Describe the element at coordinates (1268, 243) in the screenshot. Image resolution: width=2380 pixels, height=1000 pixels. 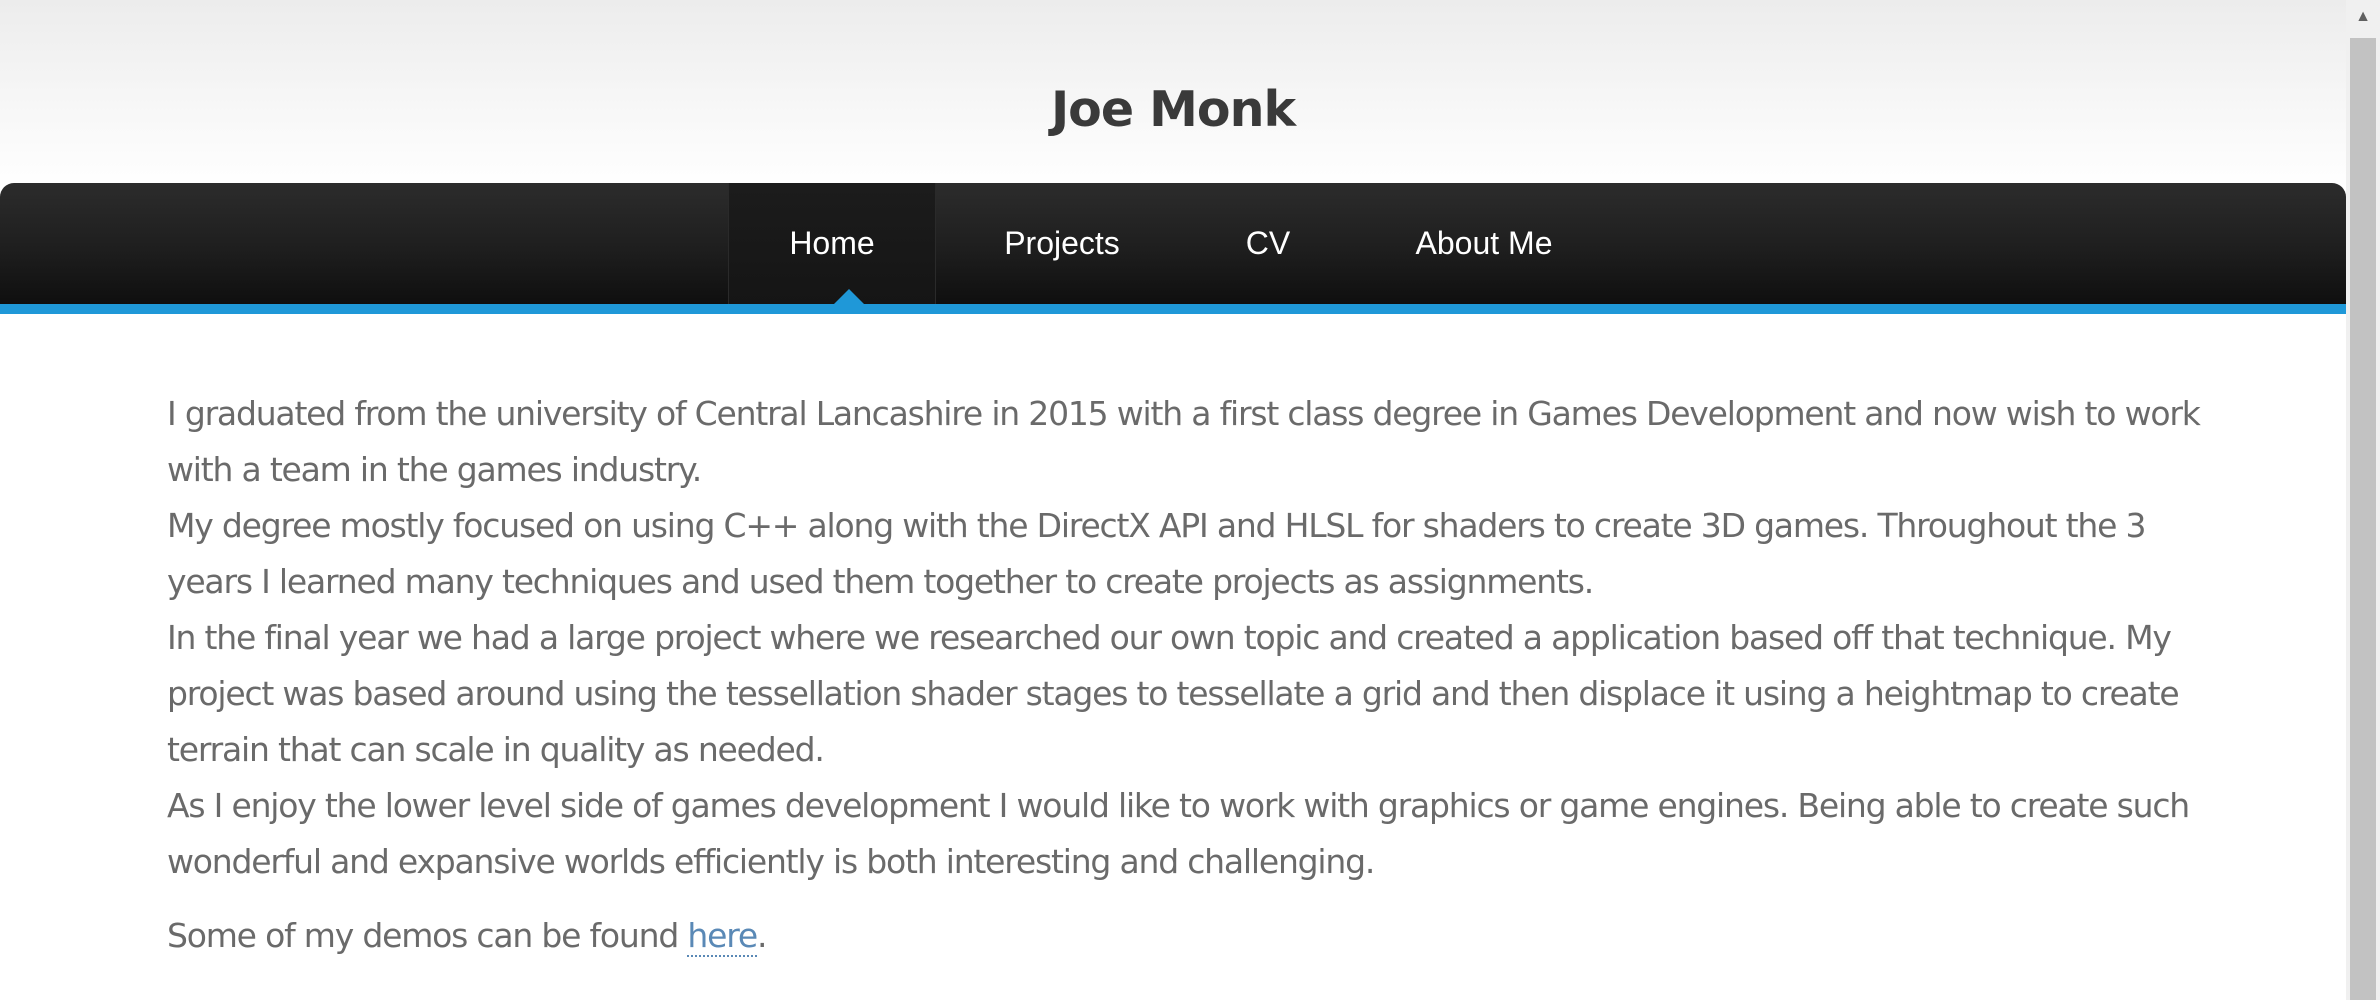
I see `nav-item-cv: CV` at that location.